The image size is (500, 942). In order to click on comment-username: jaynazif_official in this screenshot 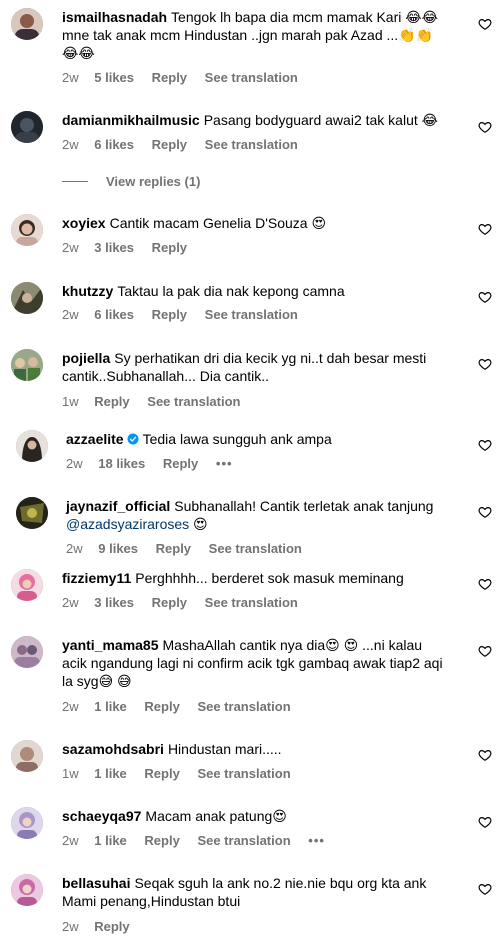, I will do `click(118, 506)`.